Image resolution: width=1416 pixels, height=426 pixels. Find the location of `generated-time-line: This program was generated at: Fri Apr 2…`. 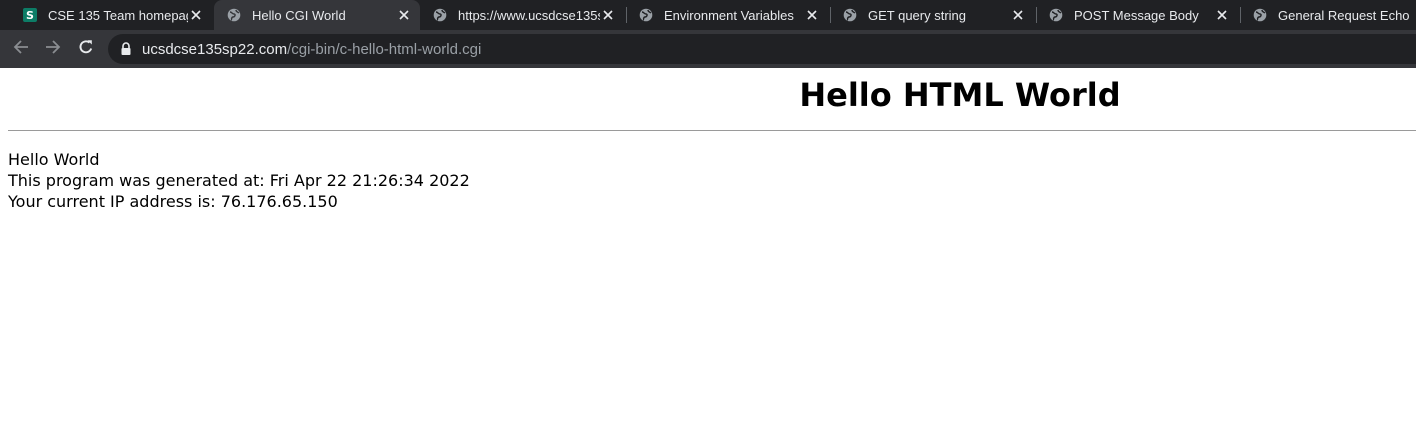

generated-time-line: This program was generated at: Fri Apr 2… is located at coordinates (239, 180).